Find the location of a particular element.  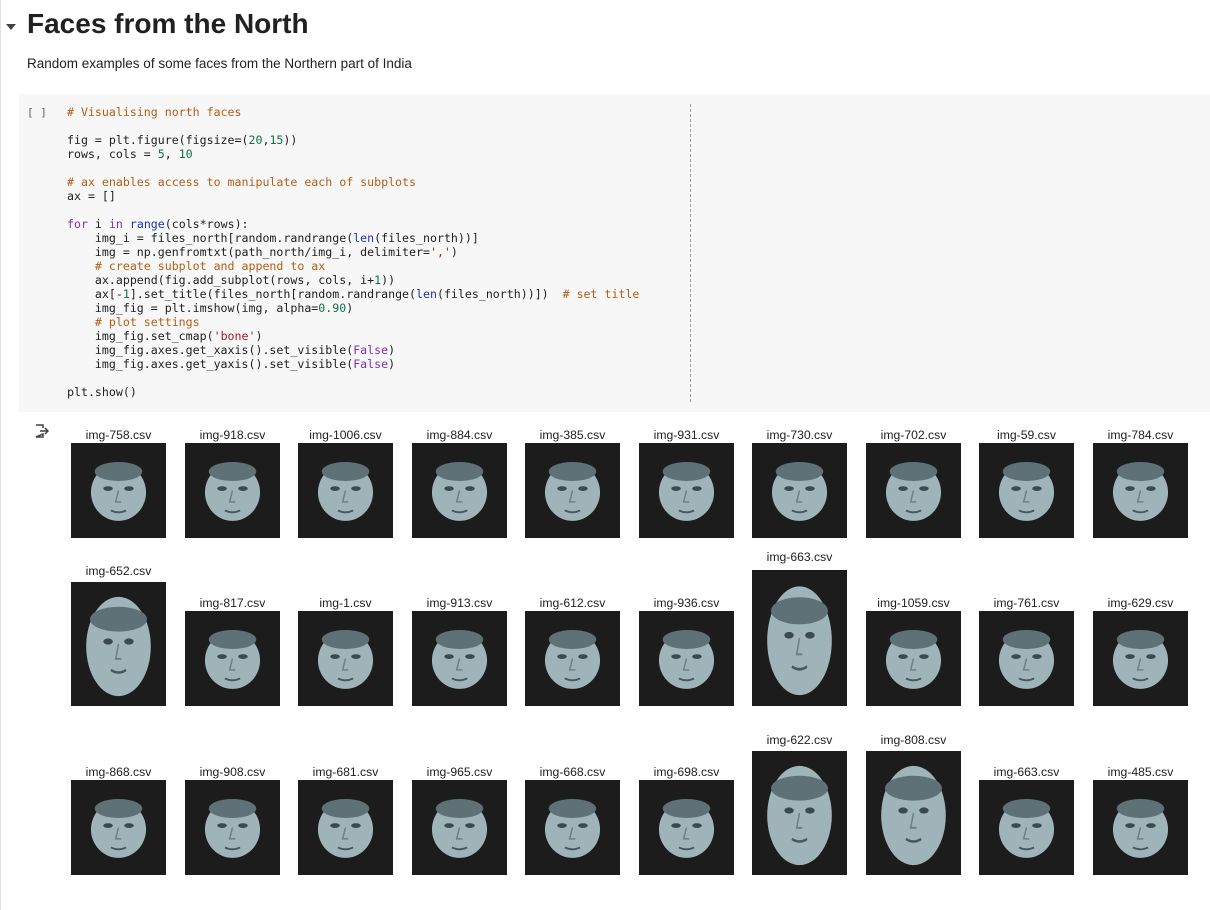

face-subplot: img-884.csv is located at coordinates (459, 483).